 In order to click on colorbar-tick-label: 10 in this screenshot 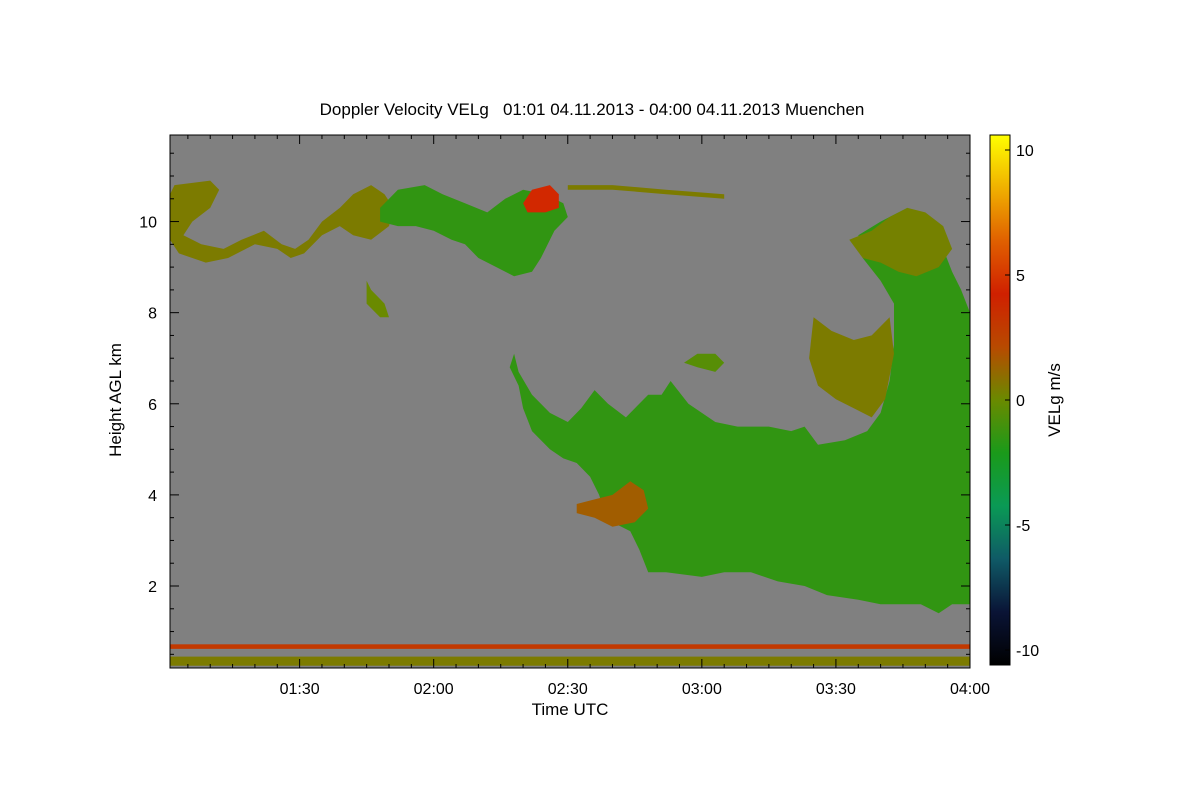, I will do `click(1025, 151)`.